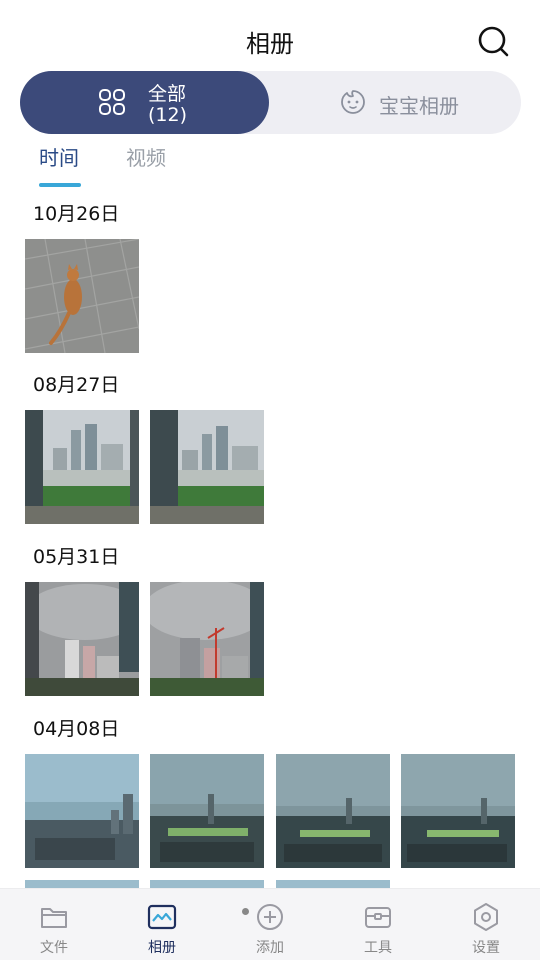 This screenshot has width=540, height=960. Describe the element at coordinates (76, 729) in the screenshot. I see `date-header: 04月08日` at that location.